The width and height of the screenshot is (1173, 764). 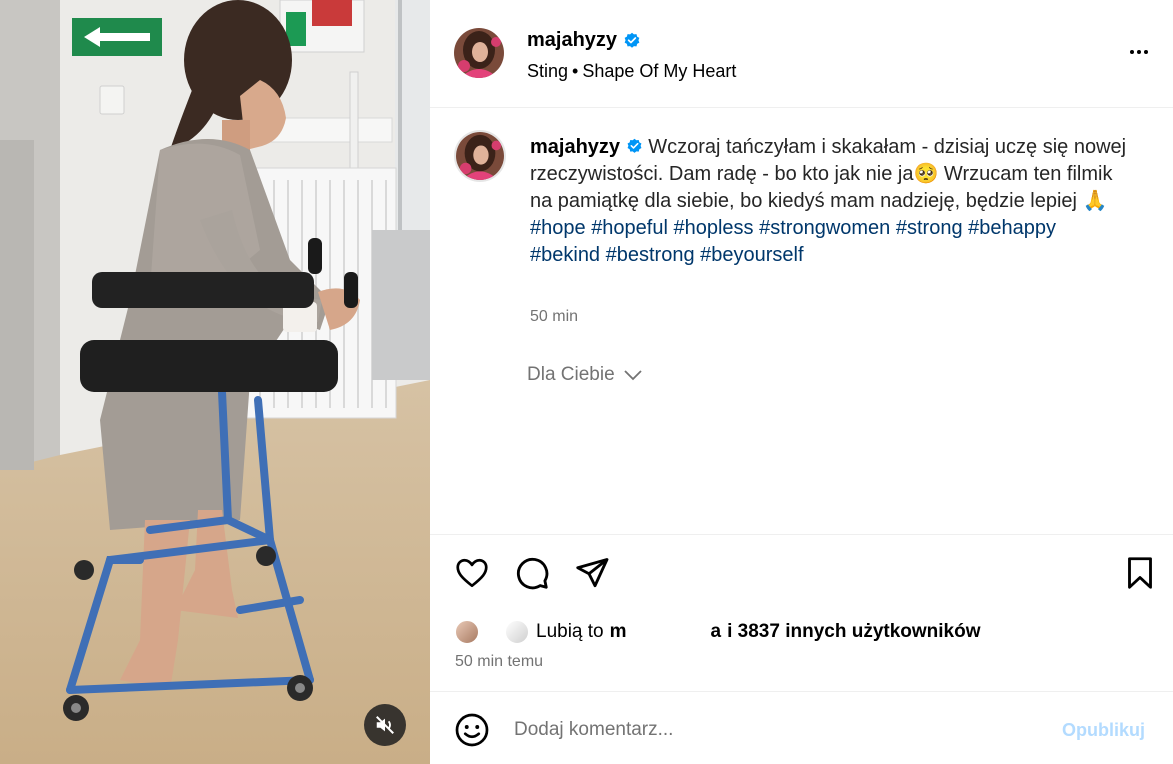 What do you see at coordinates (572, 40) in the screenshot?
I see `username-text: majahyzy` at bounding box center [572, 40].